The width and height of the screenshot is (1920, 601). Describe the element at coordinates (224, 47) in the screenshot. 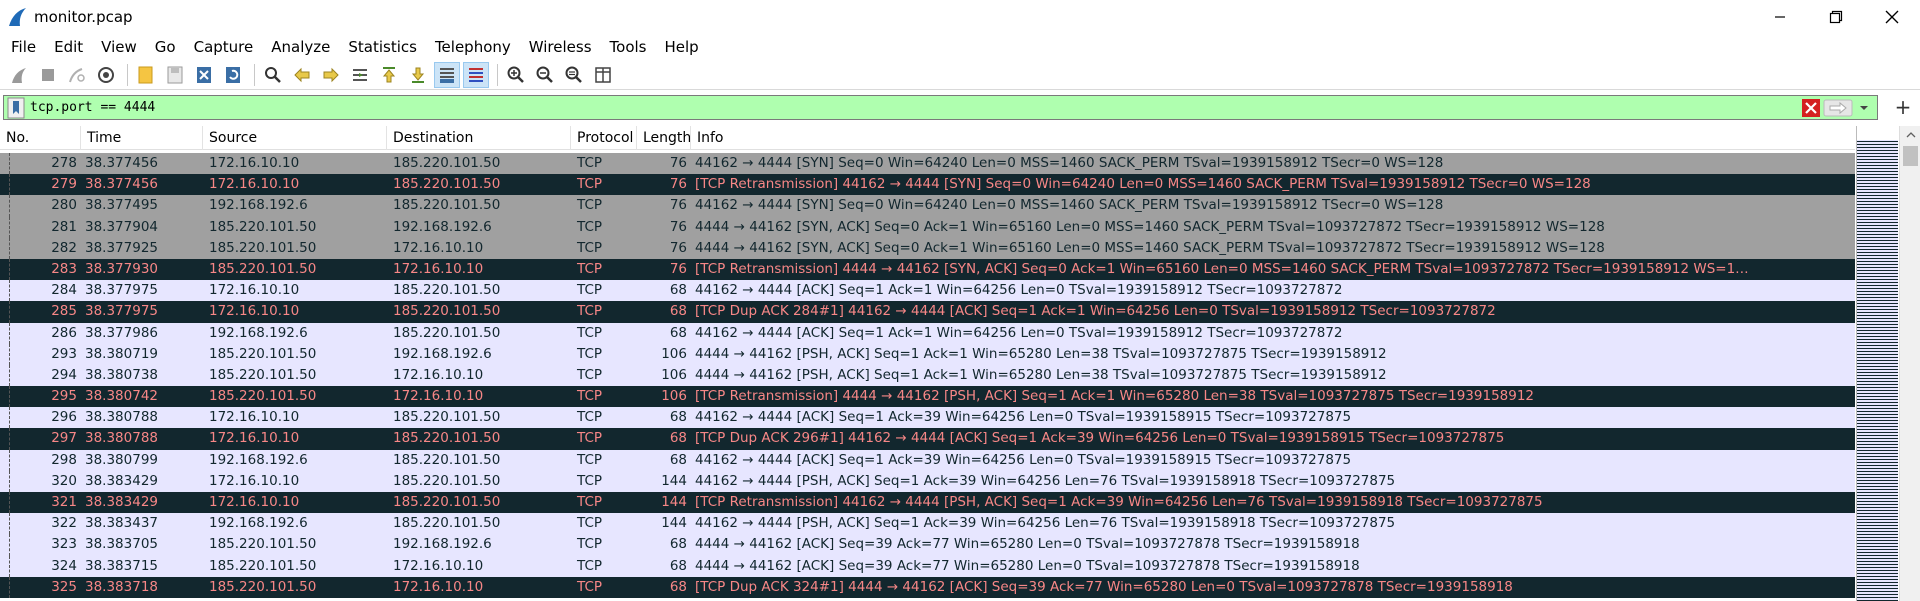

I see `menu-capture: Capture` at that location.